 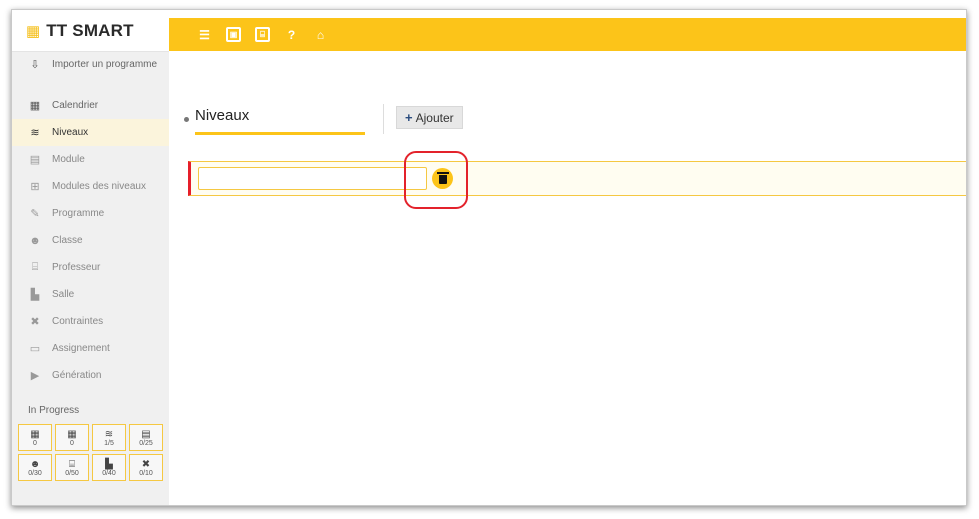 What do you see at coordinates (434, 117) in the screenshot?
I see `add-button-label: Ajouter` at bounding box center [434, 117].